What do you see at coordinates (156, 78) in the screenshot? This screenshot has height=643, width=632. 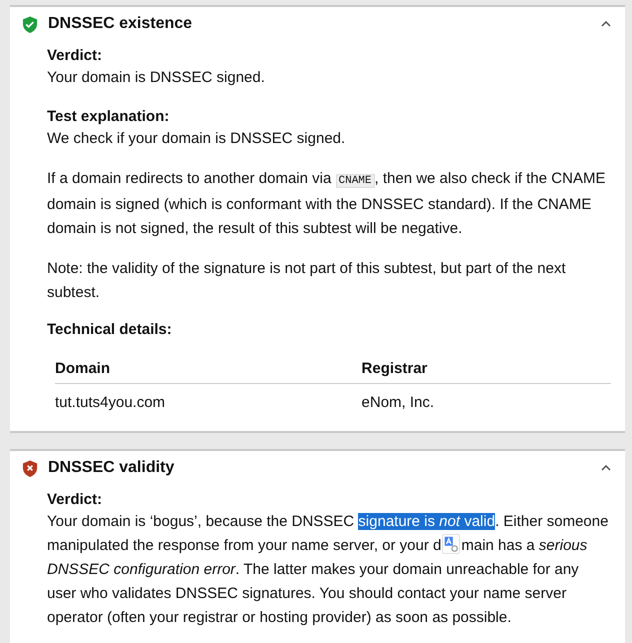 I see `paragraph: Your domain is DNSSEC signed.` at bounding box center [156, 78].